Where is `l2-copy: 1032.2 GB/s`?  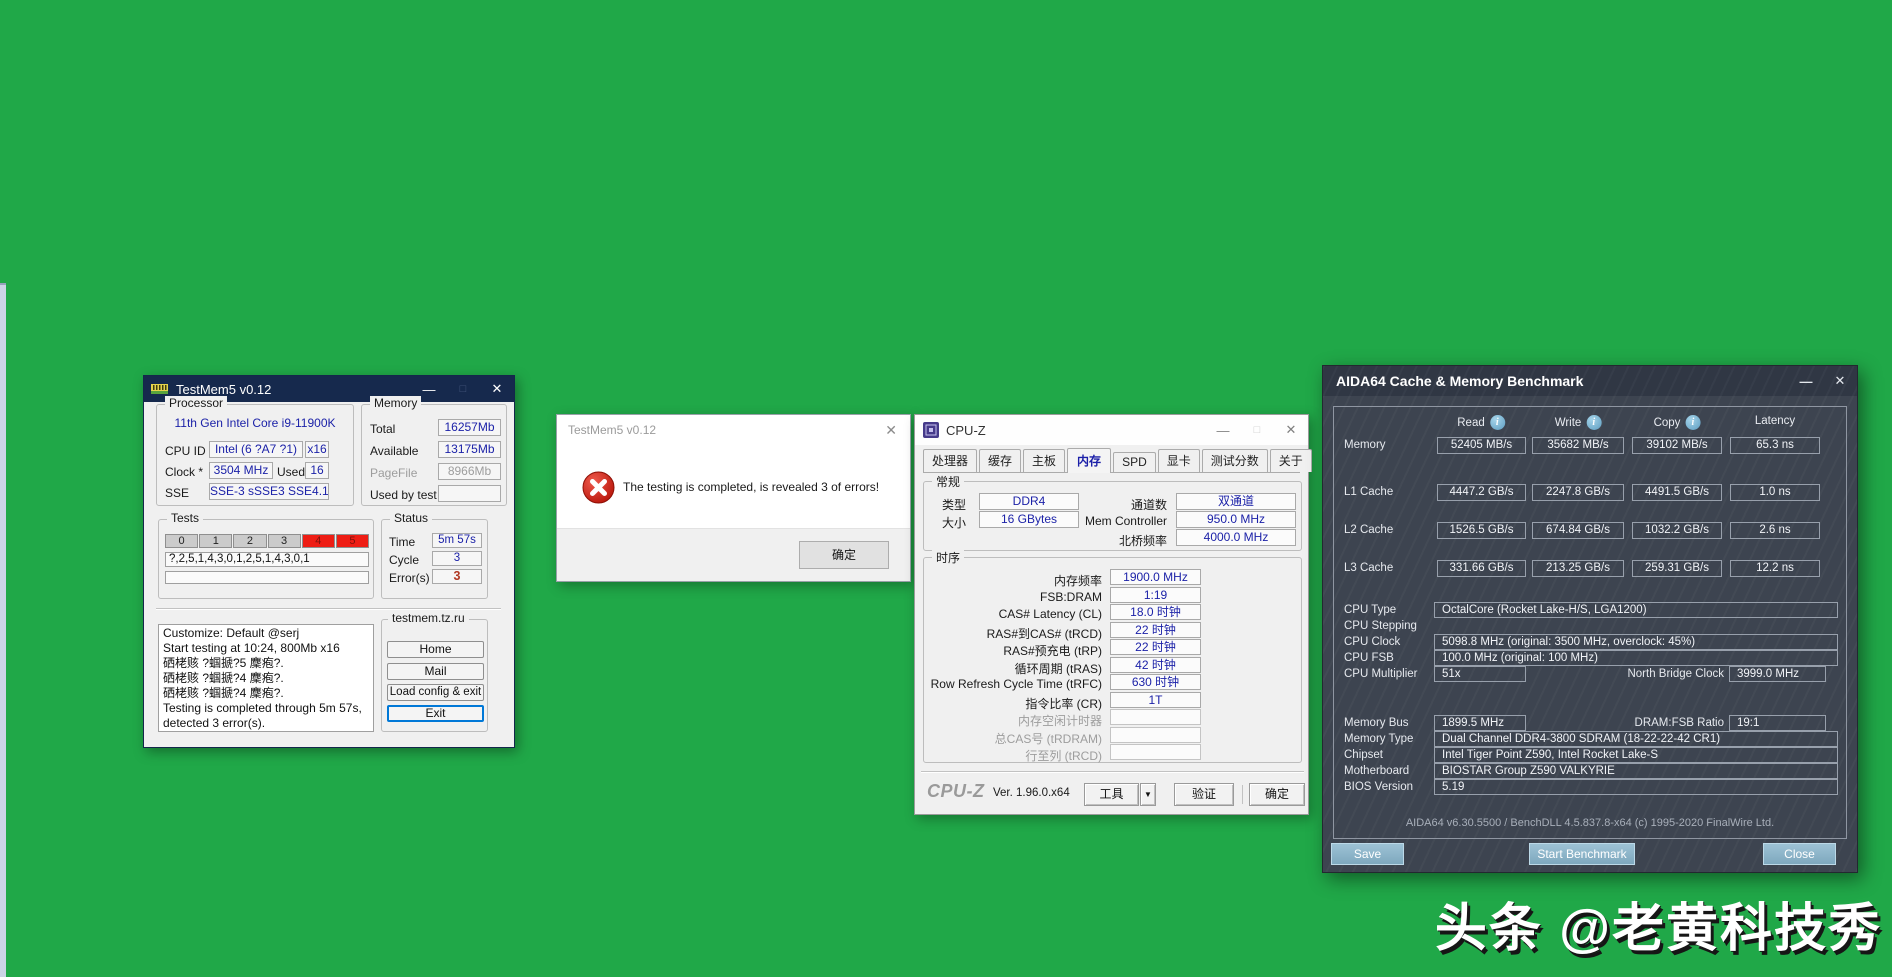
l2-copy: 1032.2 GB/s is located at coordinates (1677, 530).